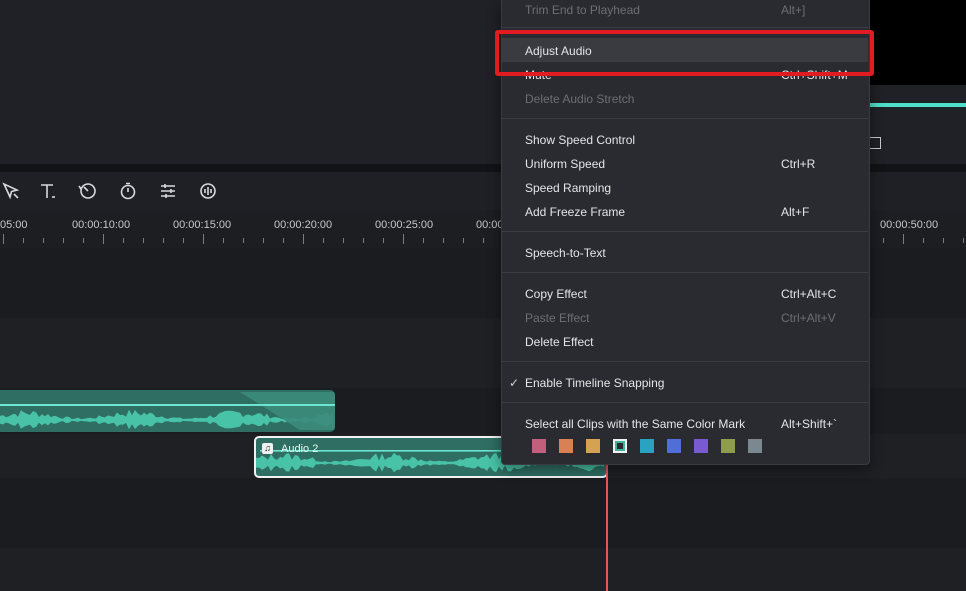  I want to click on menu-item-copy-effect: Copy Effect, so click(556, 294).